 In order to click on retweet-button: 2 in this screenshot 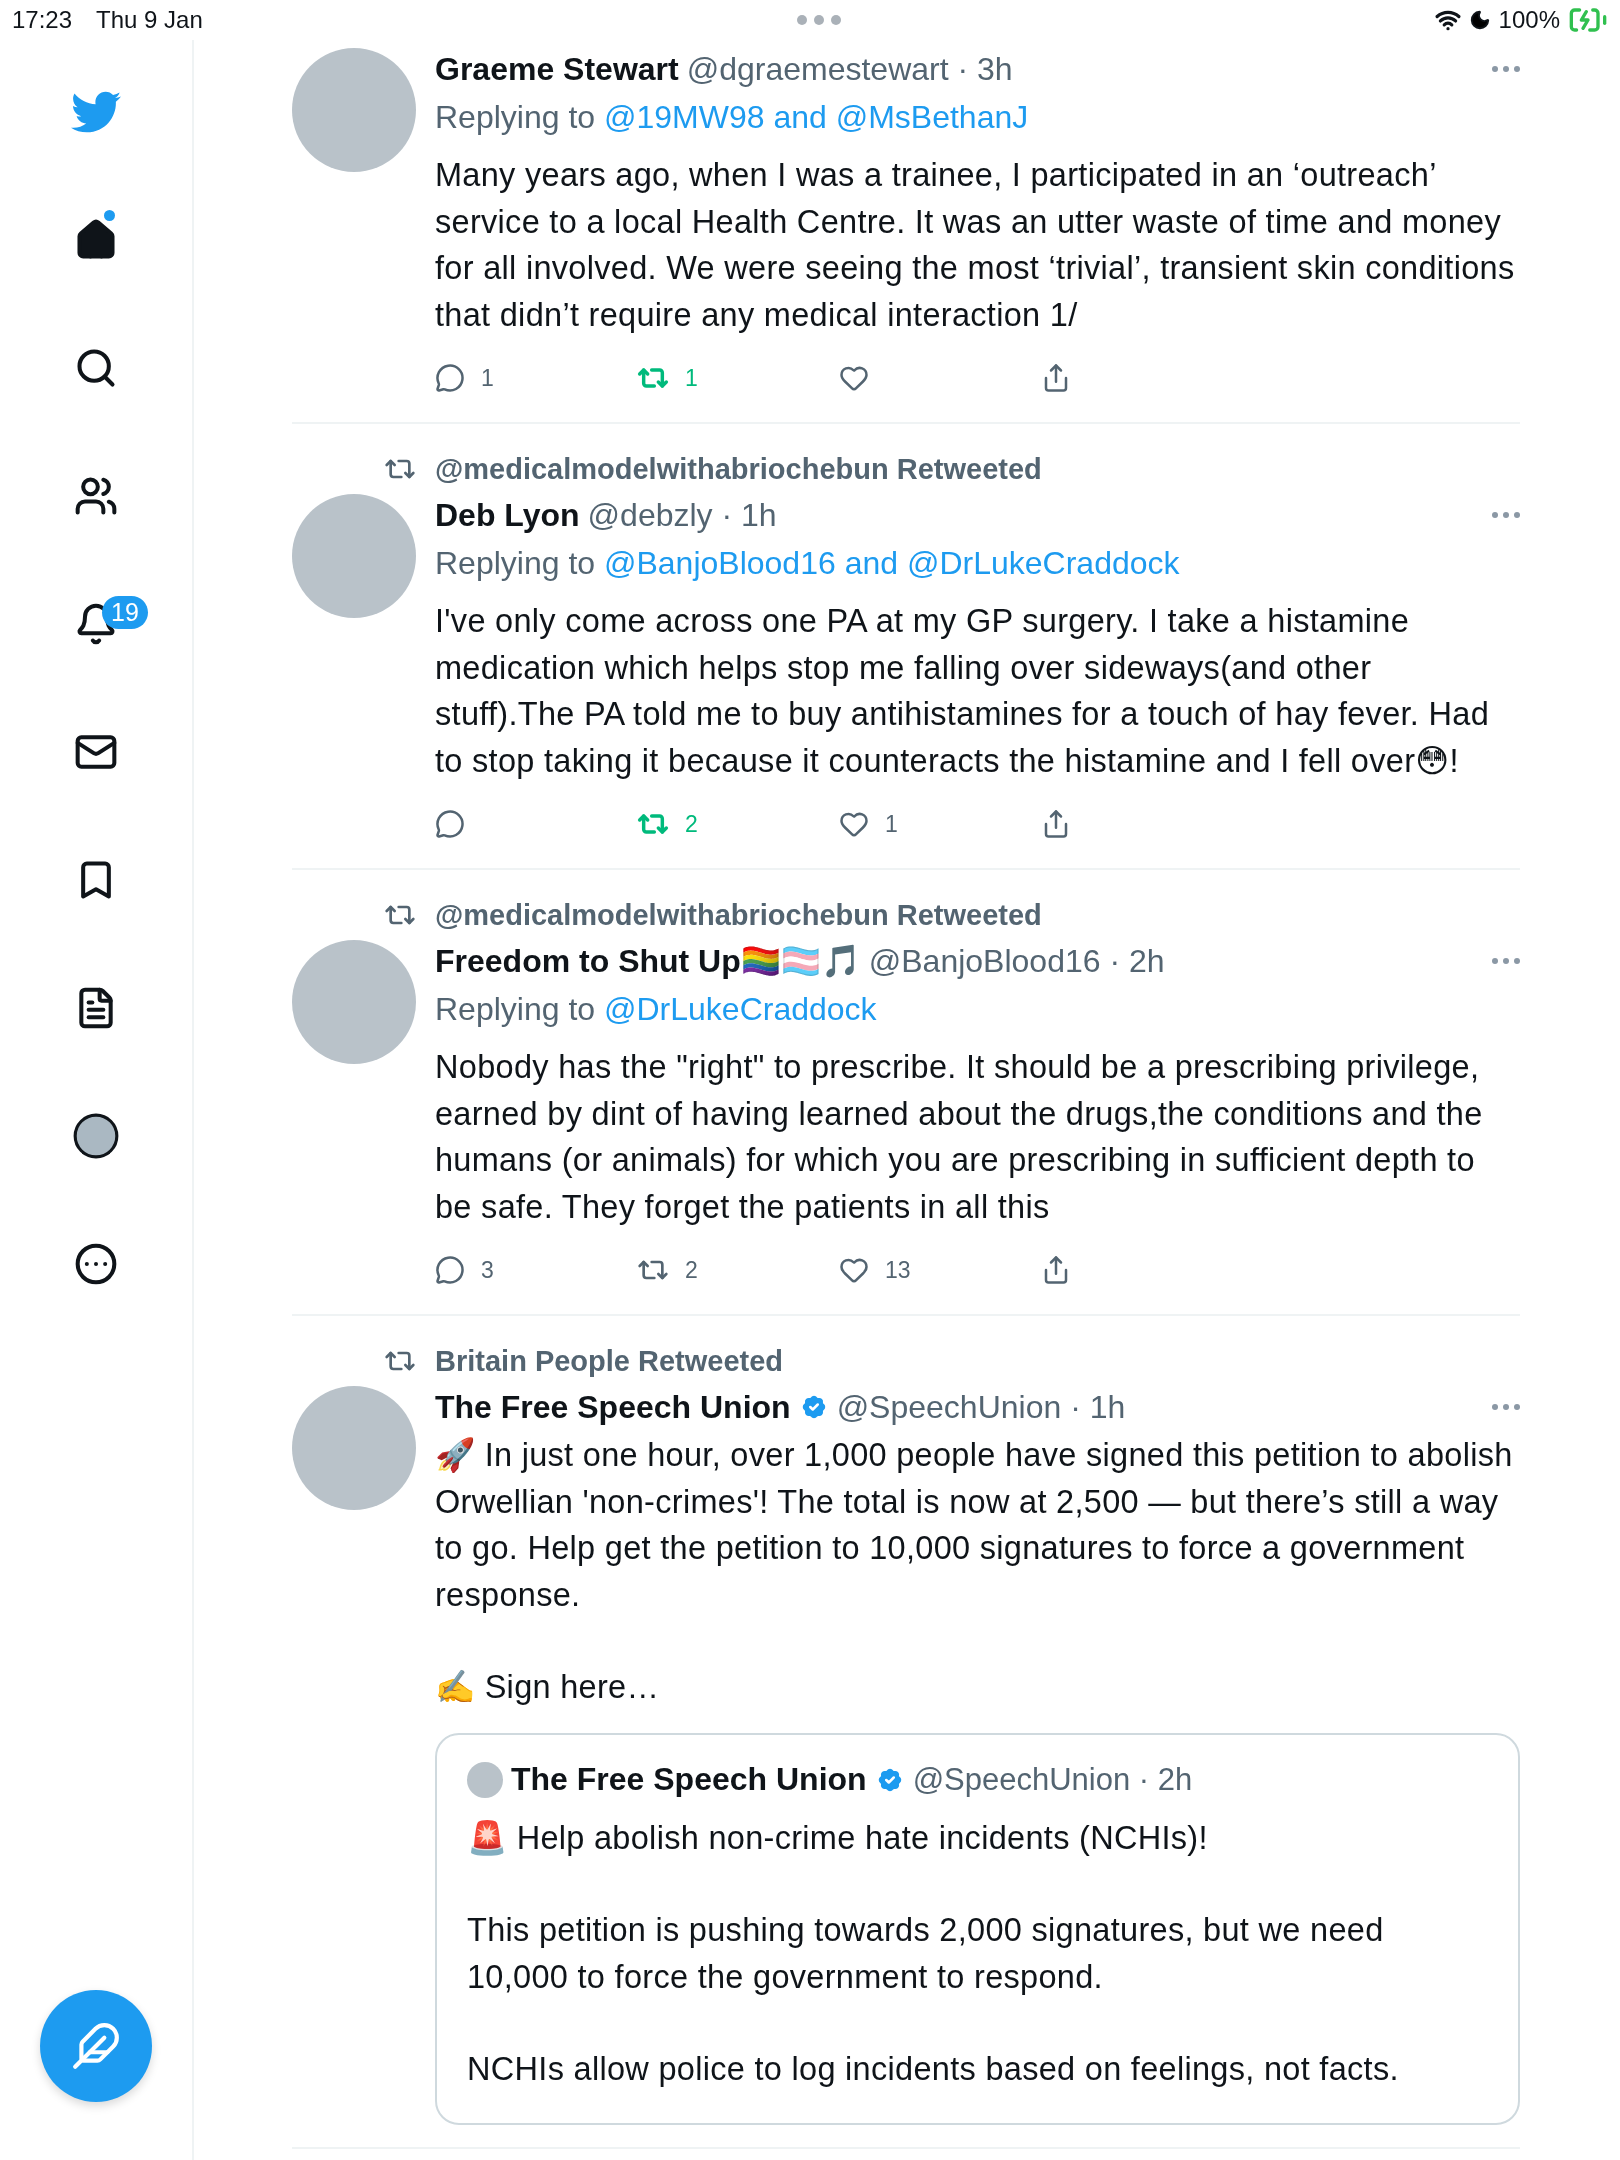, I will do `click(667, 1270)`.